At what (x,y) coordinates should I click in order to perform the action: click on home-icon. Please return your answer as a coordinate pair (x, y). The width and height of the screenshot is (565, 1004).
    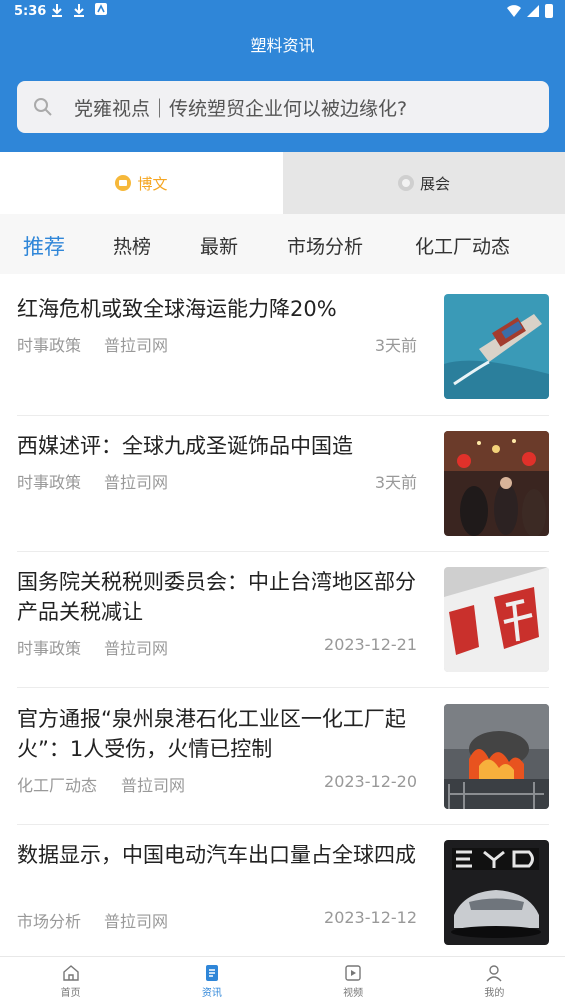
    Looking at the image, I should click on (70, 972).